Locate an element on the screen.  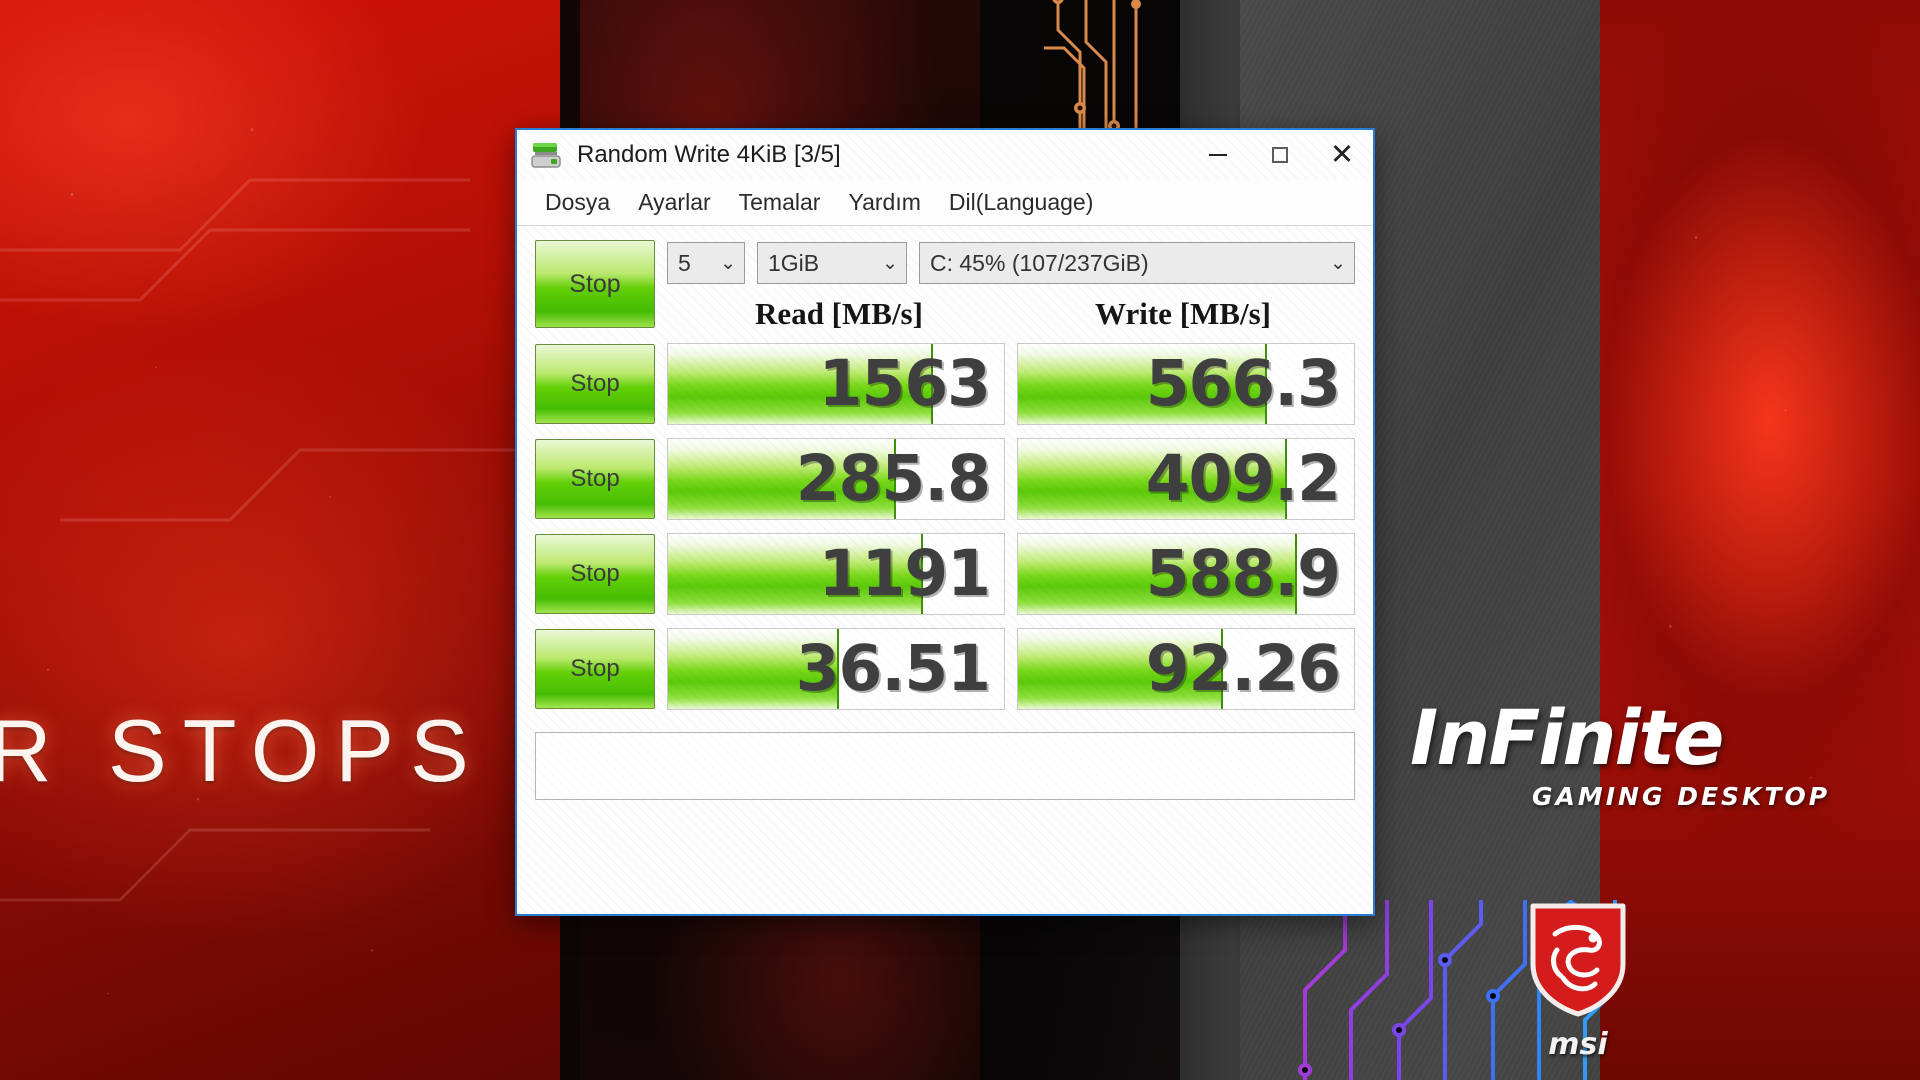
table-row: Stop 285.8 409.2 is located at coordinates (945, 478).